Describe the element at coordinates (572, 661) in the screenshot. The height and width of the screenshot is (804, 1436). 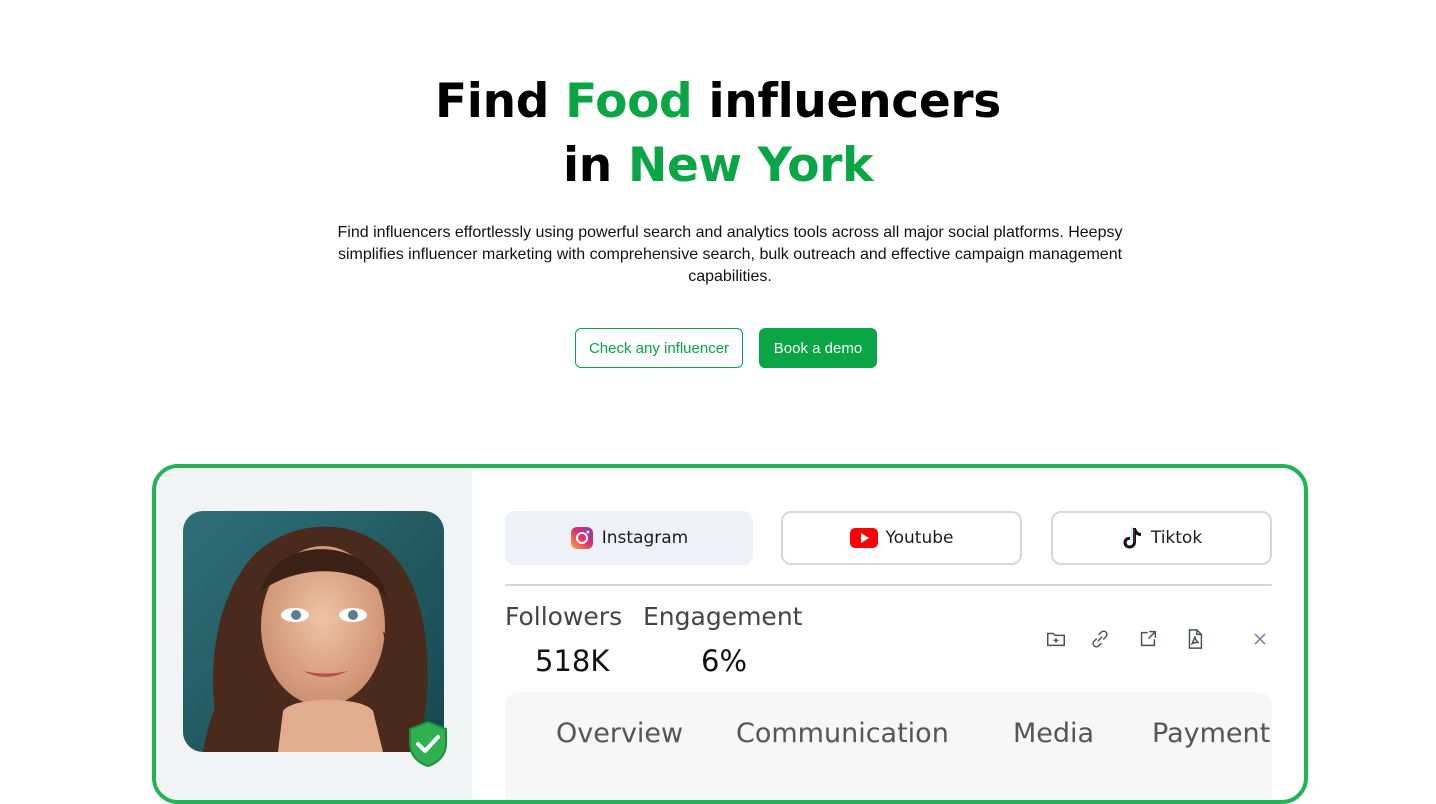
I see `followers-value: 518K` at that location.